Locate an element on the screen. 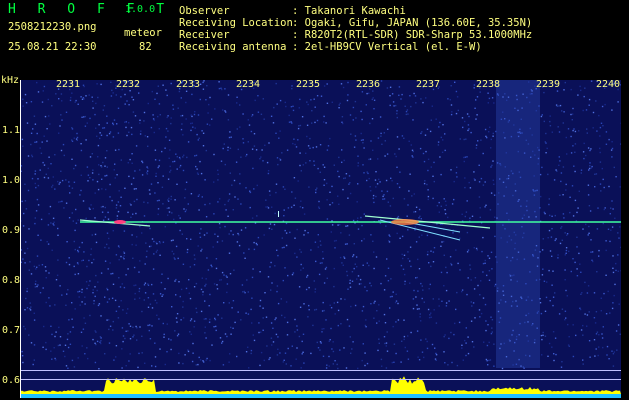 Image resolution: width=629 pixels, height=400 pixels. x-tick-label: 2235 is located at coordinates (308, 84).